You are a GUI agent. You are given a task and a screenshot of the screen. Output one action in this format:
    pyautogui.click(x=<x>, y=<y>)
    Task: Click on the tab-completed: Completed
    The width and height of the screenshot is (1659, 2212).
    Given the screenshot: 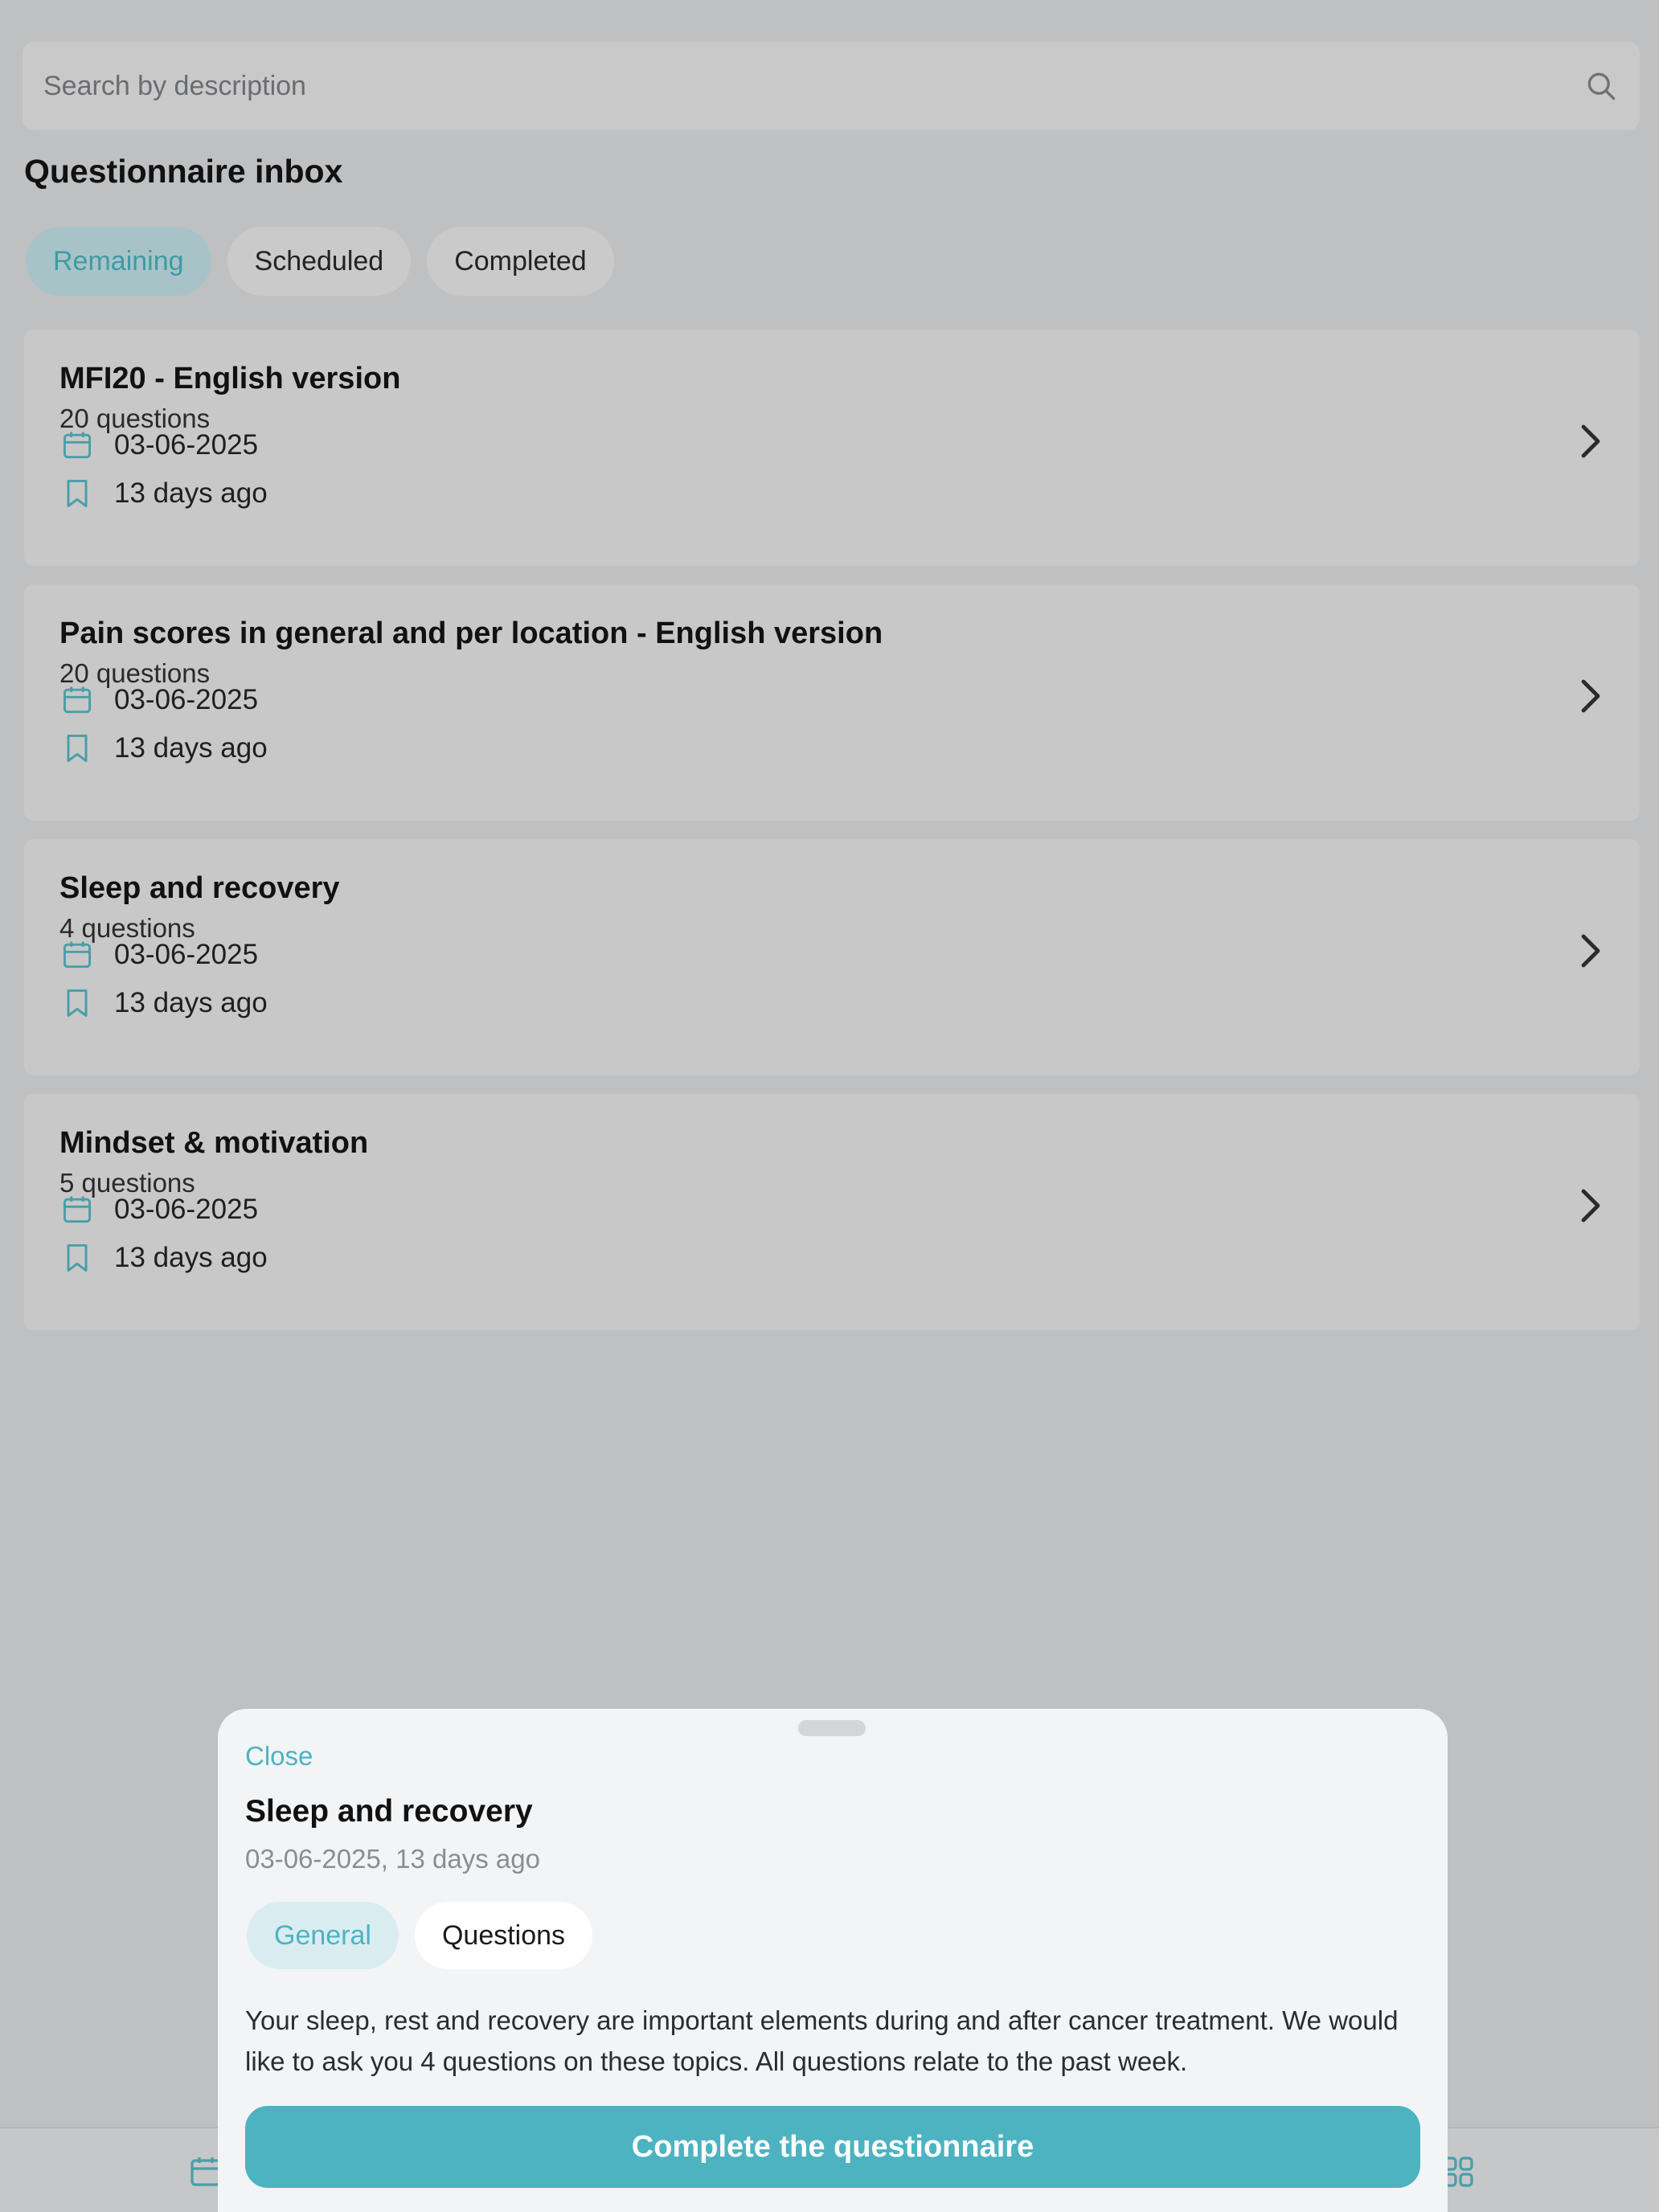 What is the action you would take?
    pyautogui.click(x=520, y=261)
    